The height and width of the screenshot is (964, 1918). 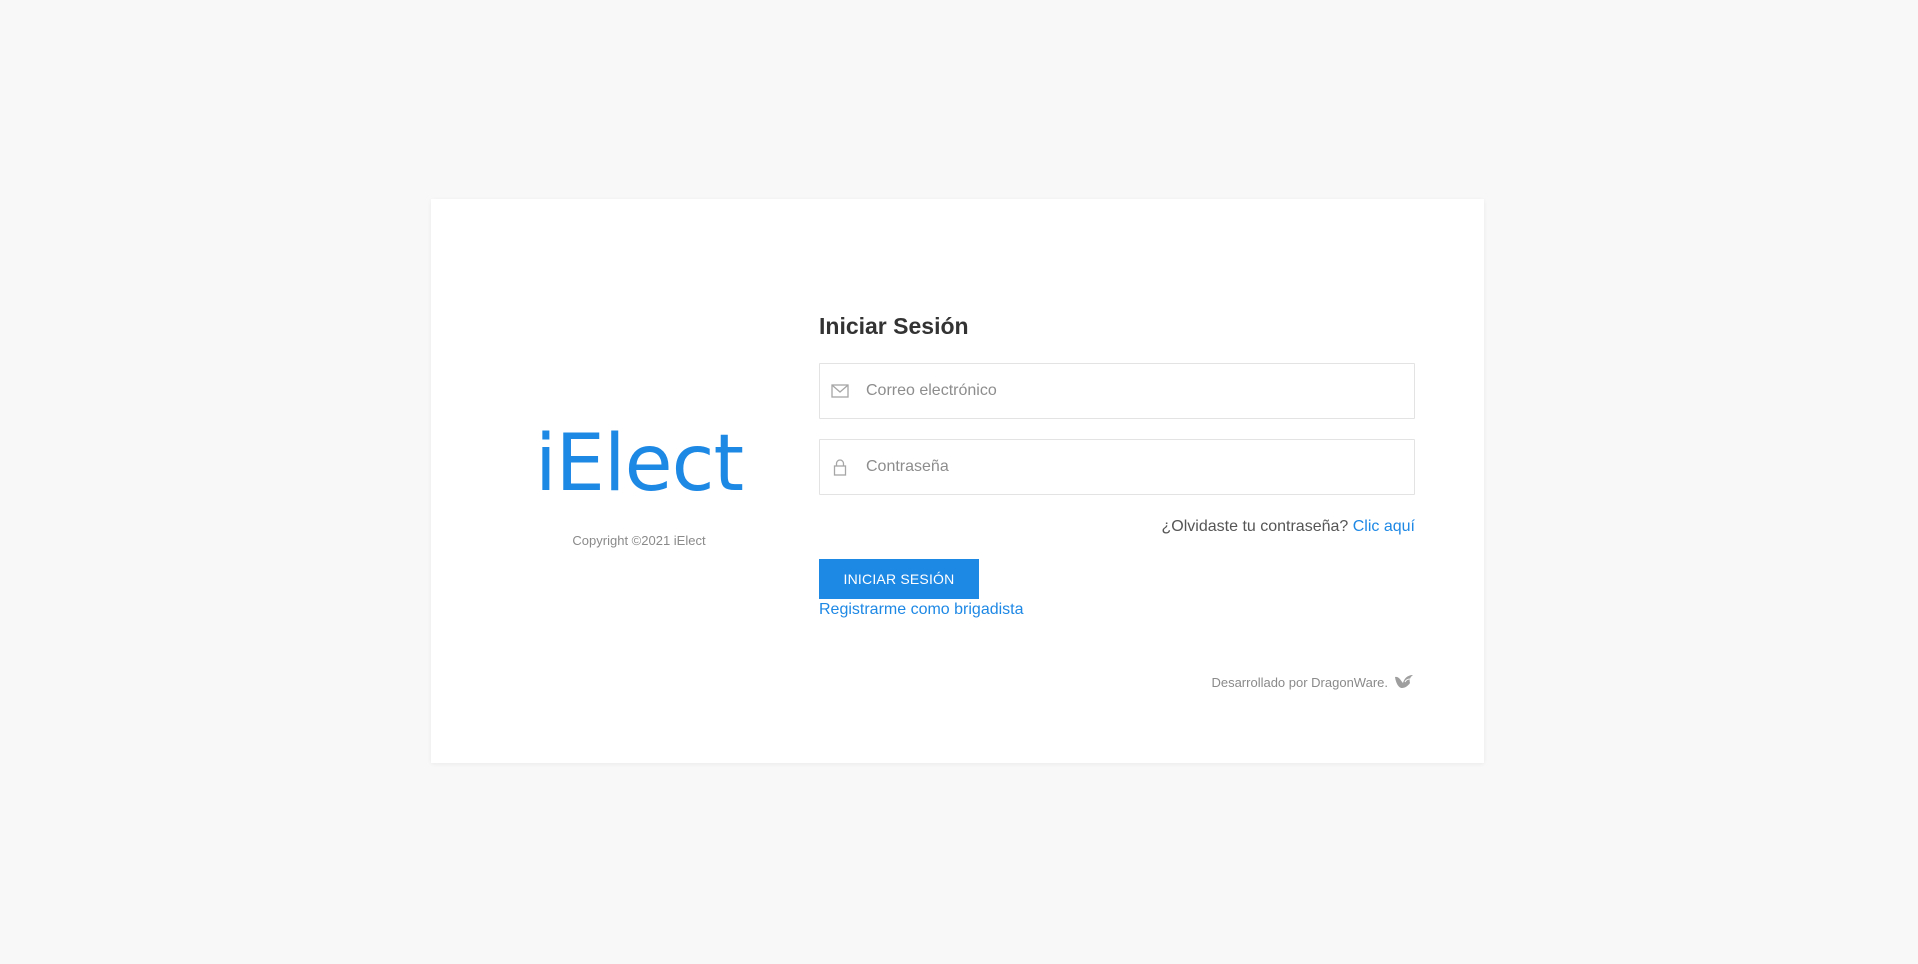 I want to click on password-input, so click(x=1131, y=467).